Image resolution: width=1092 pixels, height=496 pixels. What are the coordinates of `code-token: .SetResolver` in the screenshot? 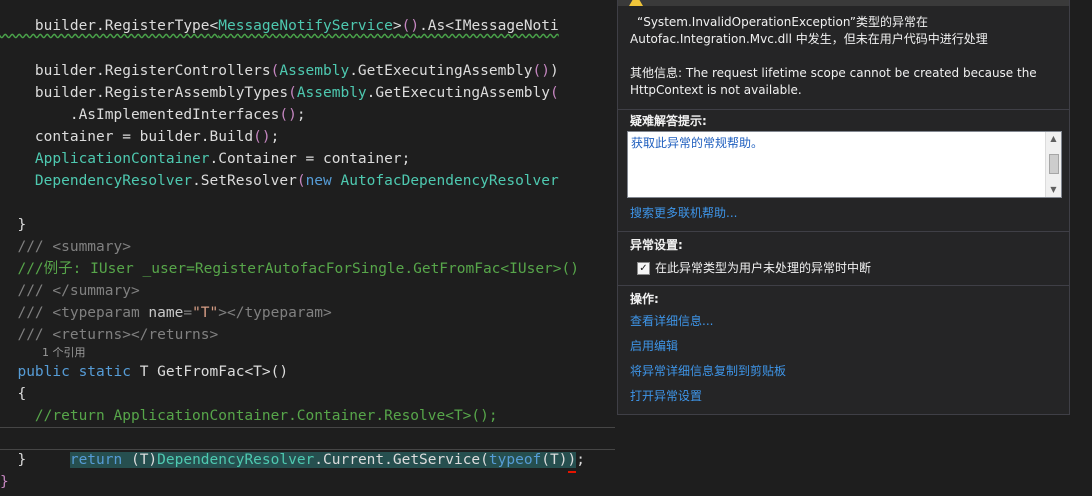 It's located at (244, 181).